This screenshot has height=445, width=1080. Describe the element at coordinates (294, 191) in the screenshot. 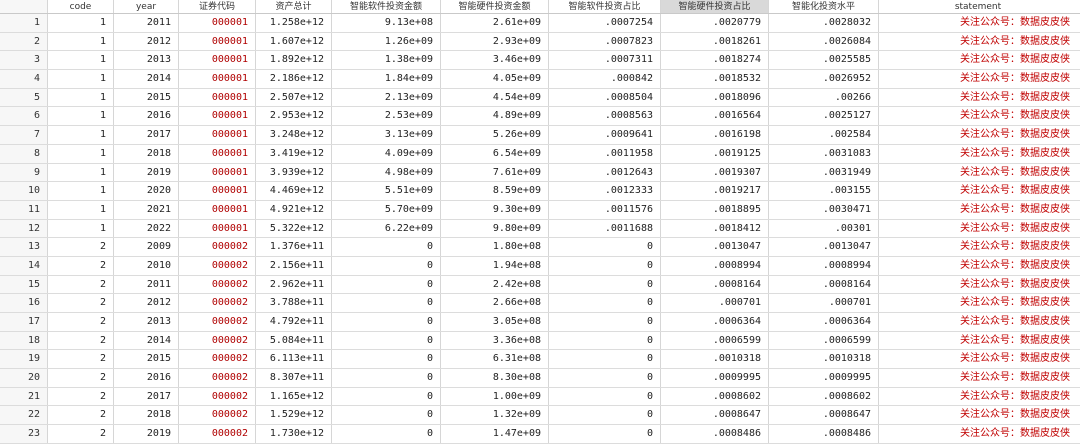

I see `total-assets-cell: 4.469e+12` at that location.